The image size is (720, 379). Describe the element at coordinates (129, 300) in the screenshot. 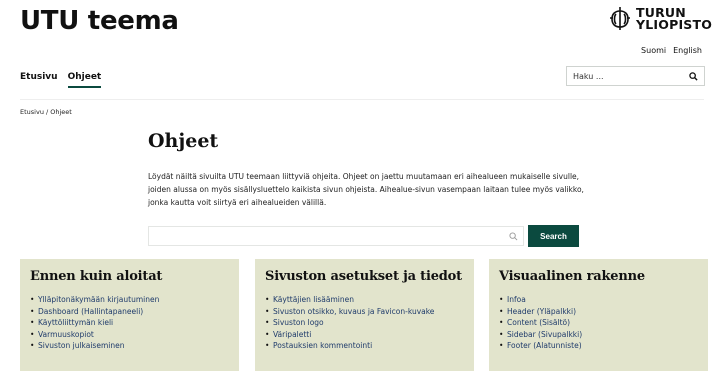

I see `card-link: Ylläpitonäkymään kirjautuminen` at that location.